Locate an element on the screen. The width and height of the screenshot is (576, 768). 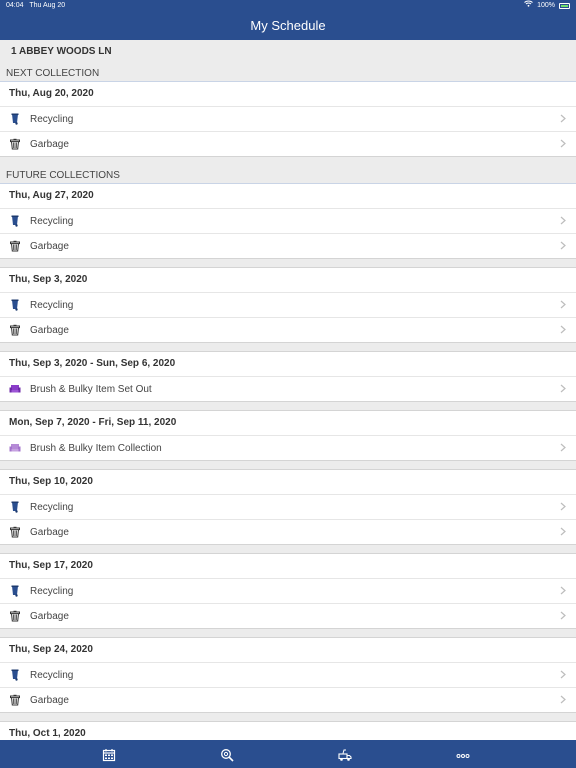
status-time: 04:04 Thu Aug 20 is located at coordinates (36, 5).